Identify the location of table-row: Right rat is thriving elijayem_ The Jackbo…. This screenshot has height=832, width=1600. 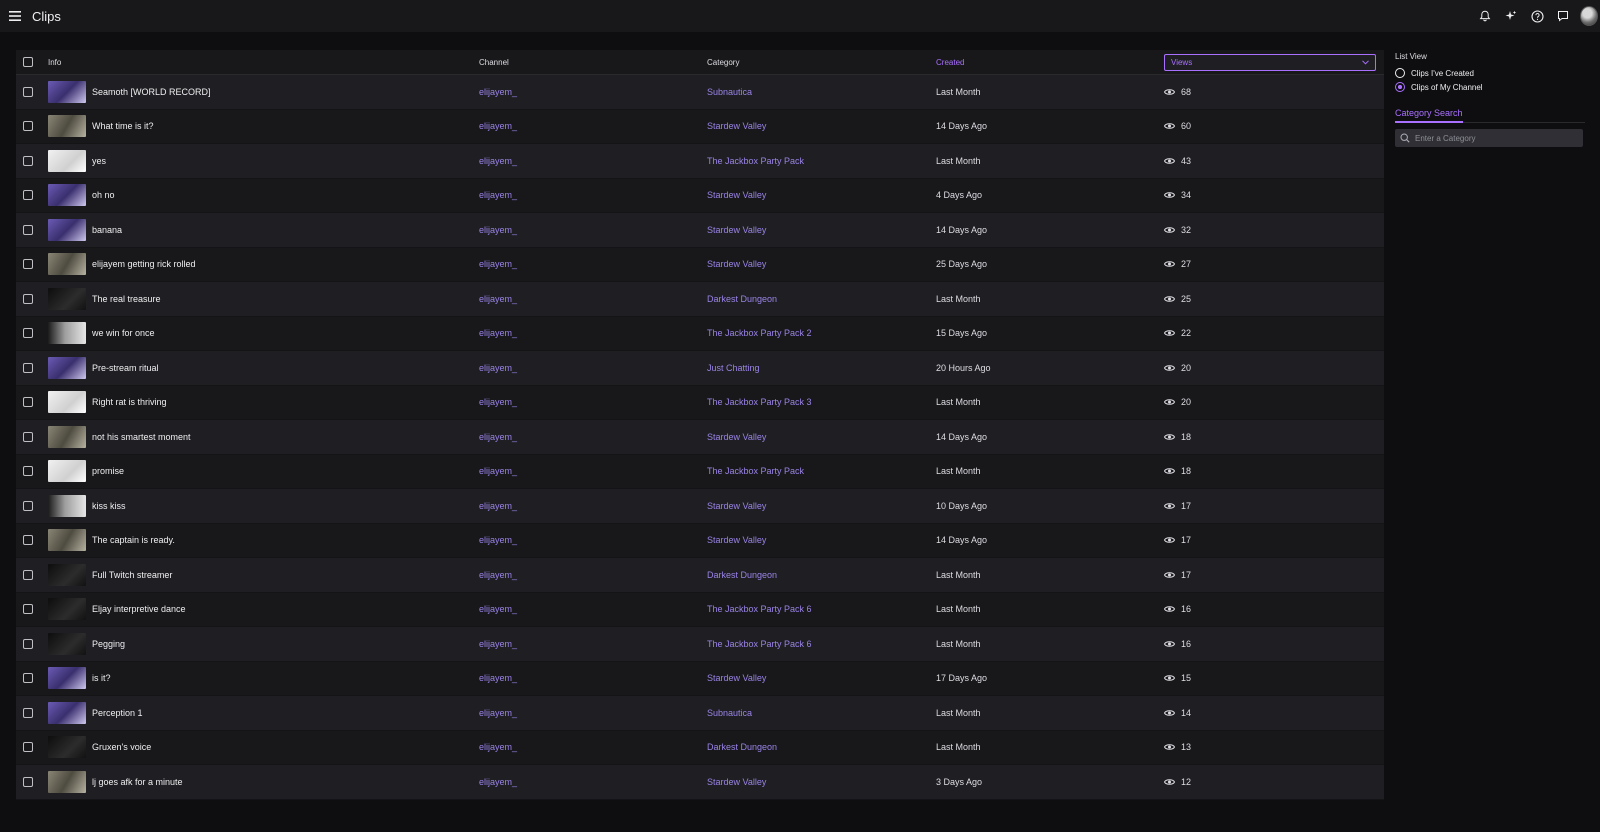
(700, 402).